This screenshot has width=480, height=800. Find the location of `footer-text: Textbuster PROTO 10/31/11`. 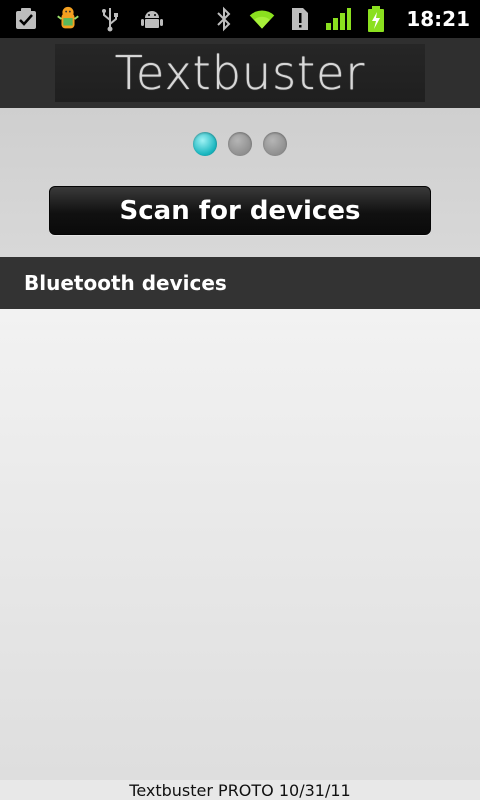

footer-text: Textbuster PROTO 10/31/11 is located at coordinates (240, 790).